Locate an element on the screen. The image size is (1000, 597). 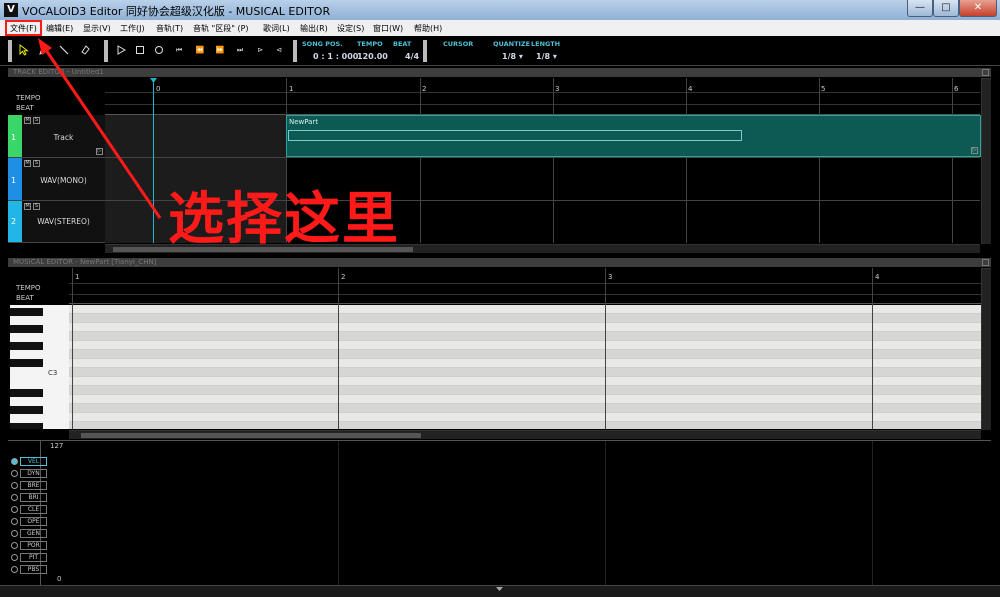
app-icon: V is located at coordinates (11, 10).